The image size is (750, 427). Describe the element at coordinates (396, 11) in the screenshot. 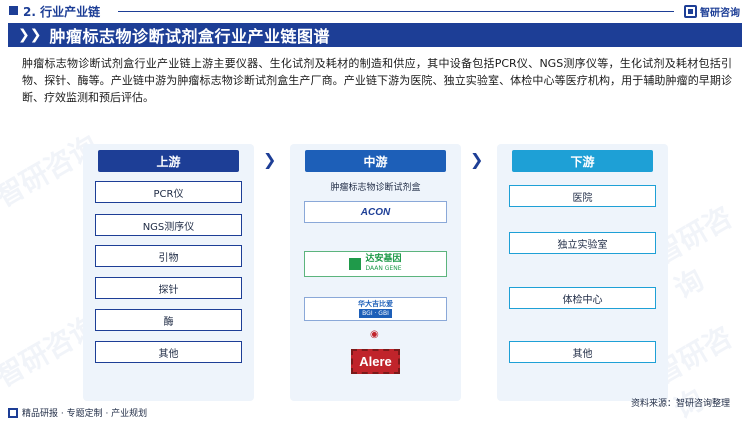

I see `divider` at that location.